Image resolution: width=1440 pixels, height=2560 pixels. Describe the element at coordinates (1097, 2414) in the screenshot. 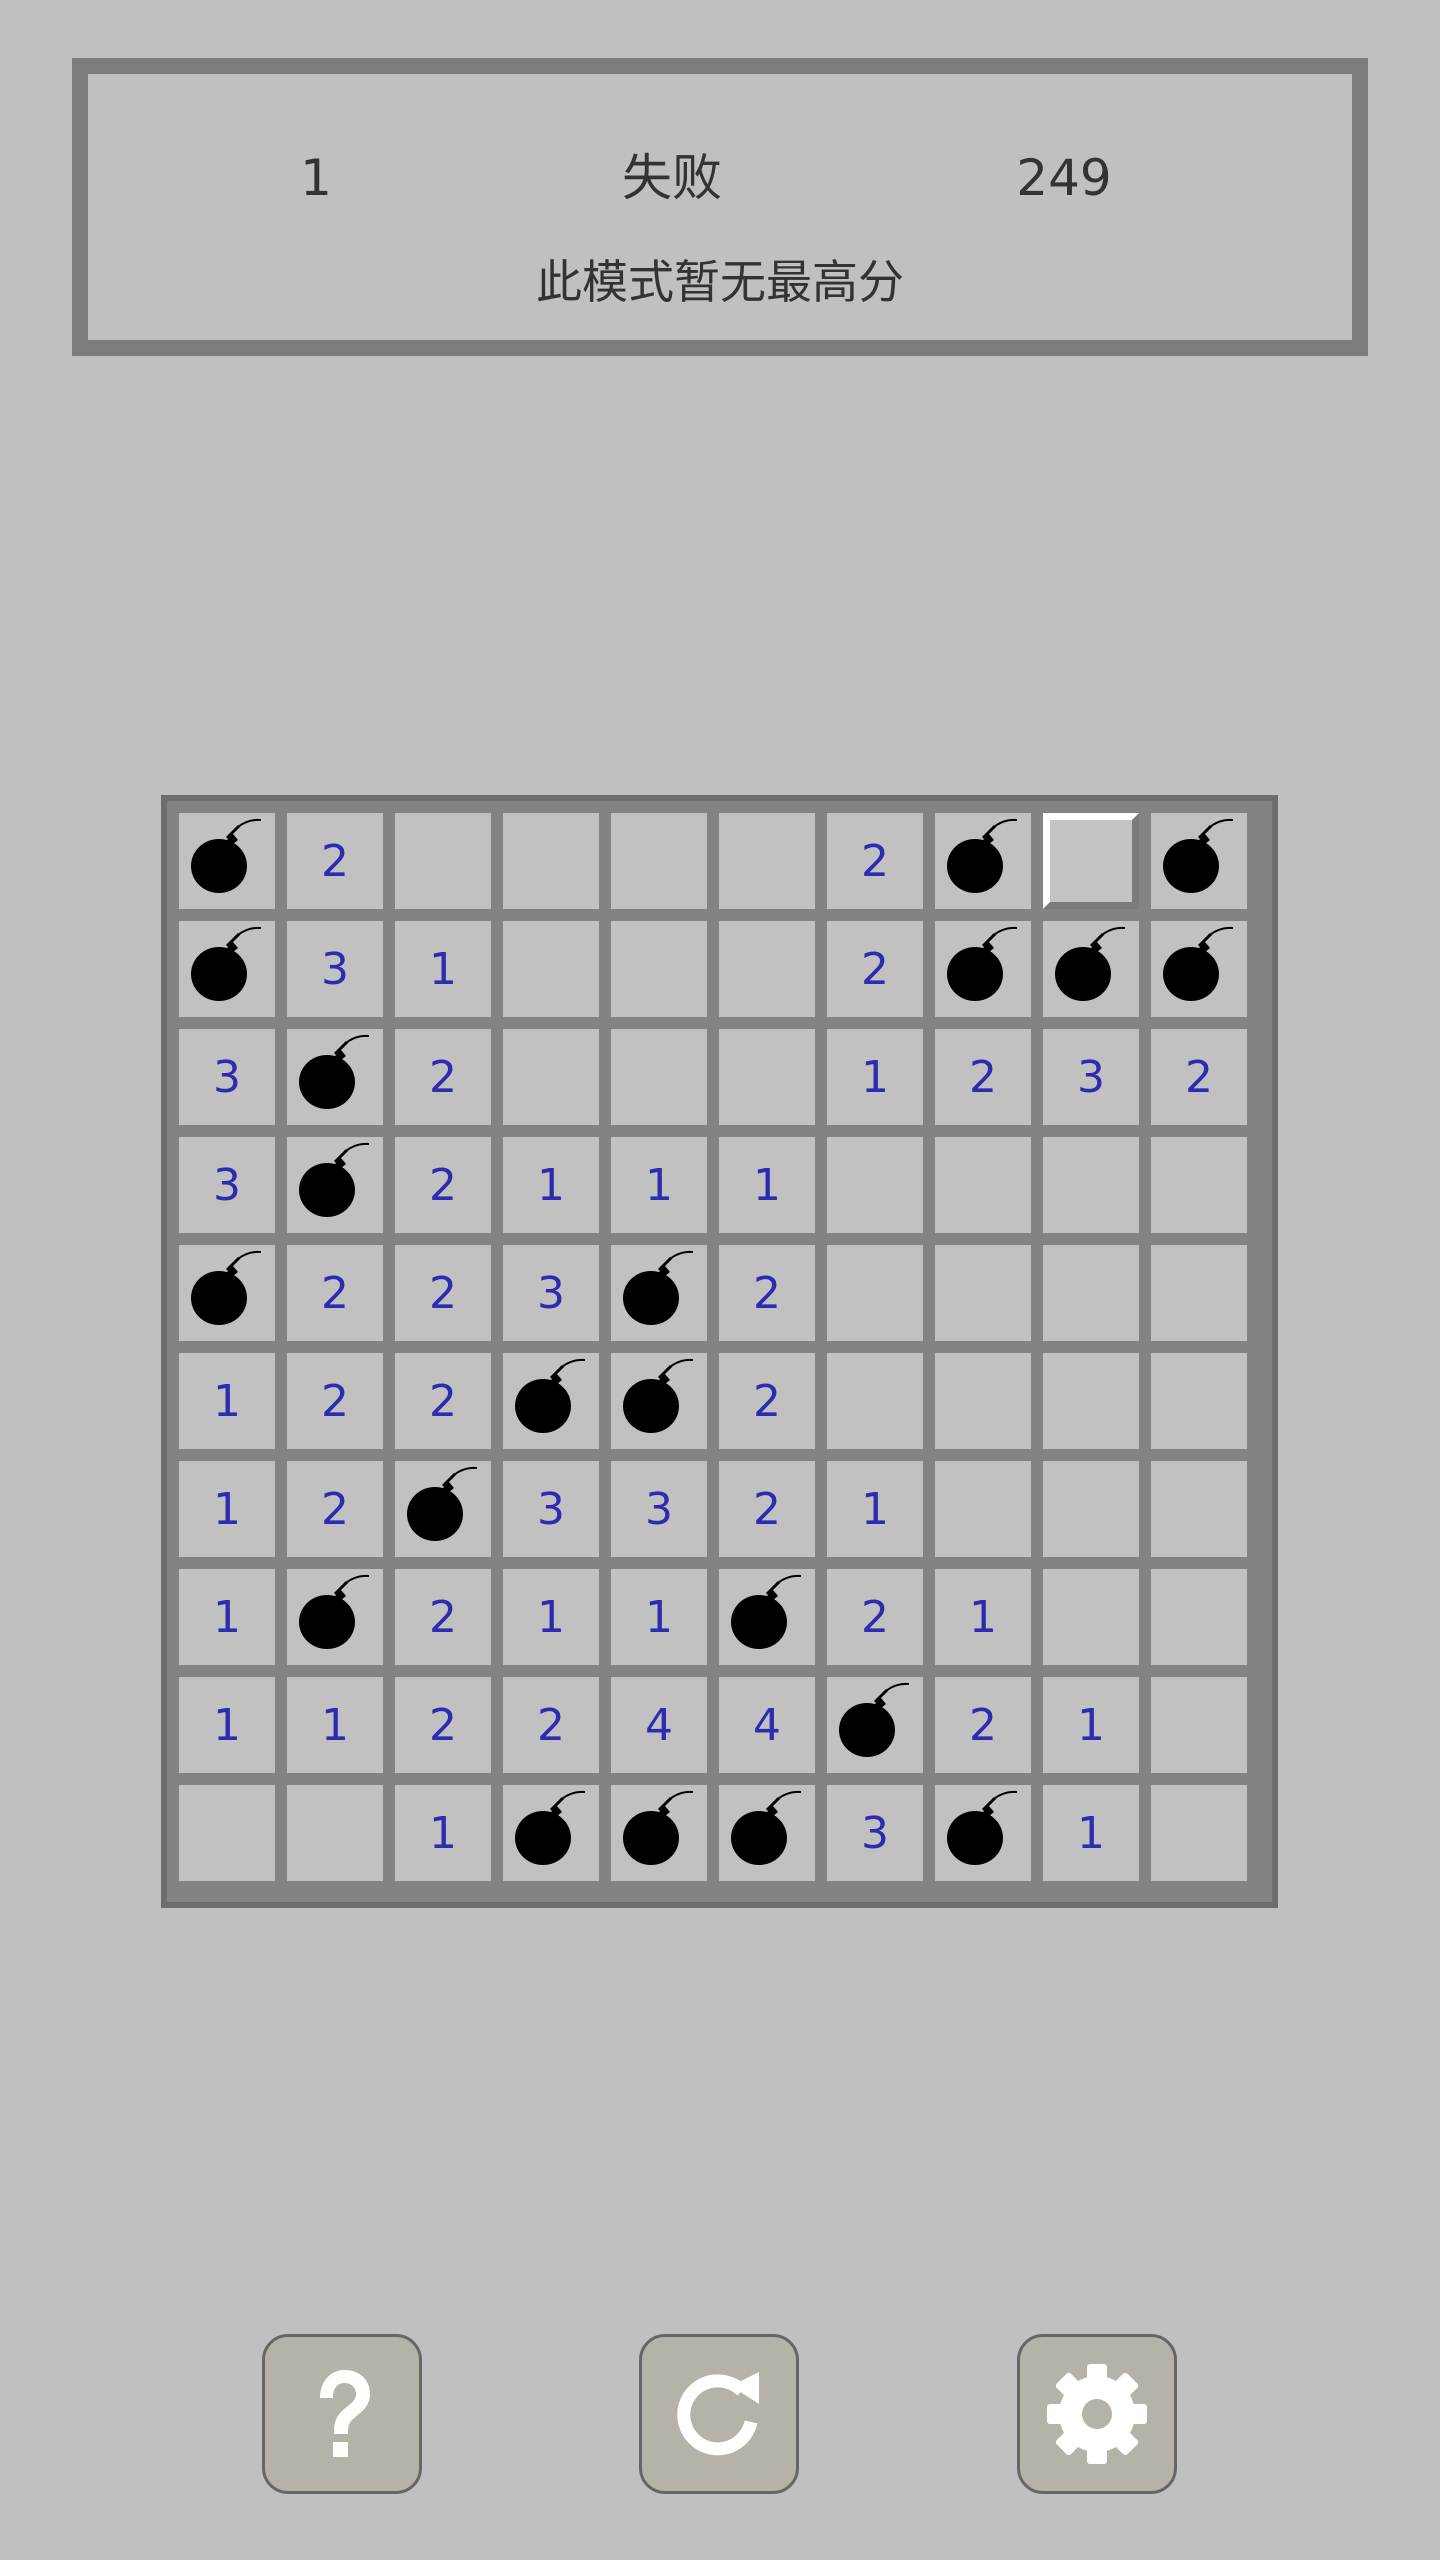

I see `settings-button` at that location.